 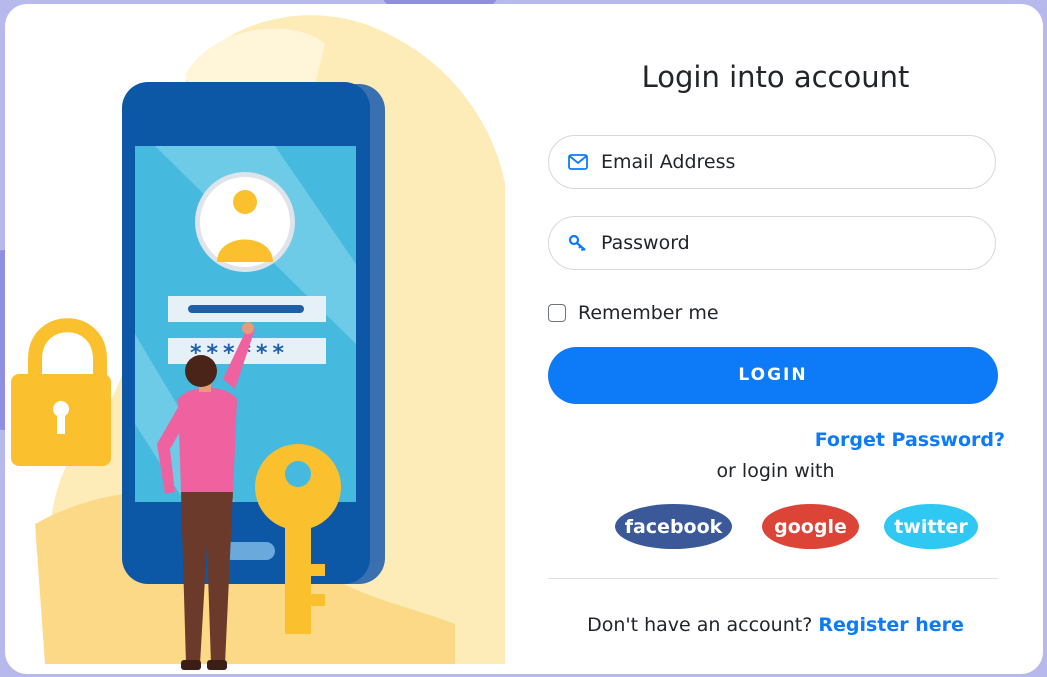 I want to click on register-prompt: Don't have an account? Register here, so click(x=775, y=625).